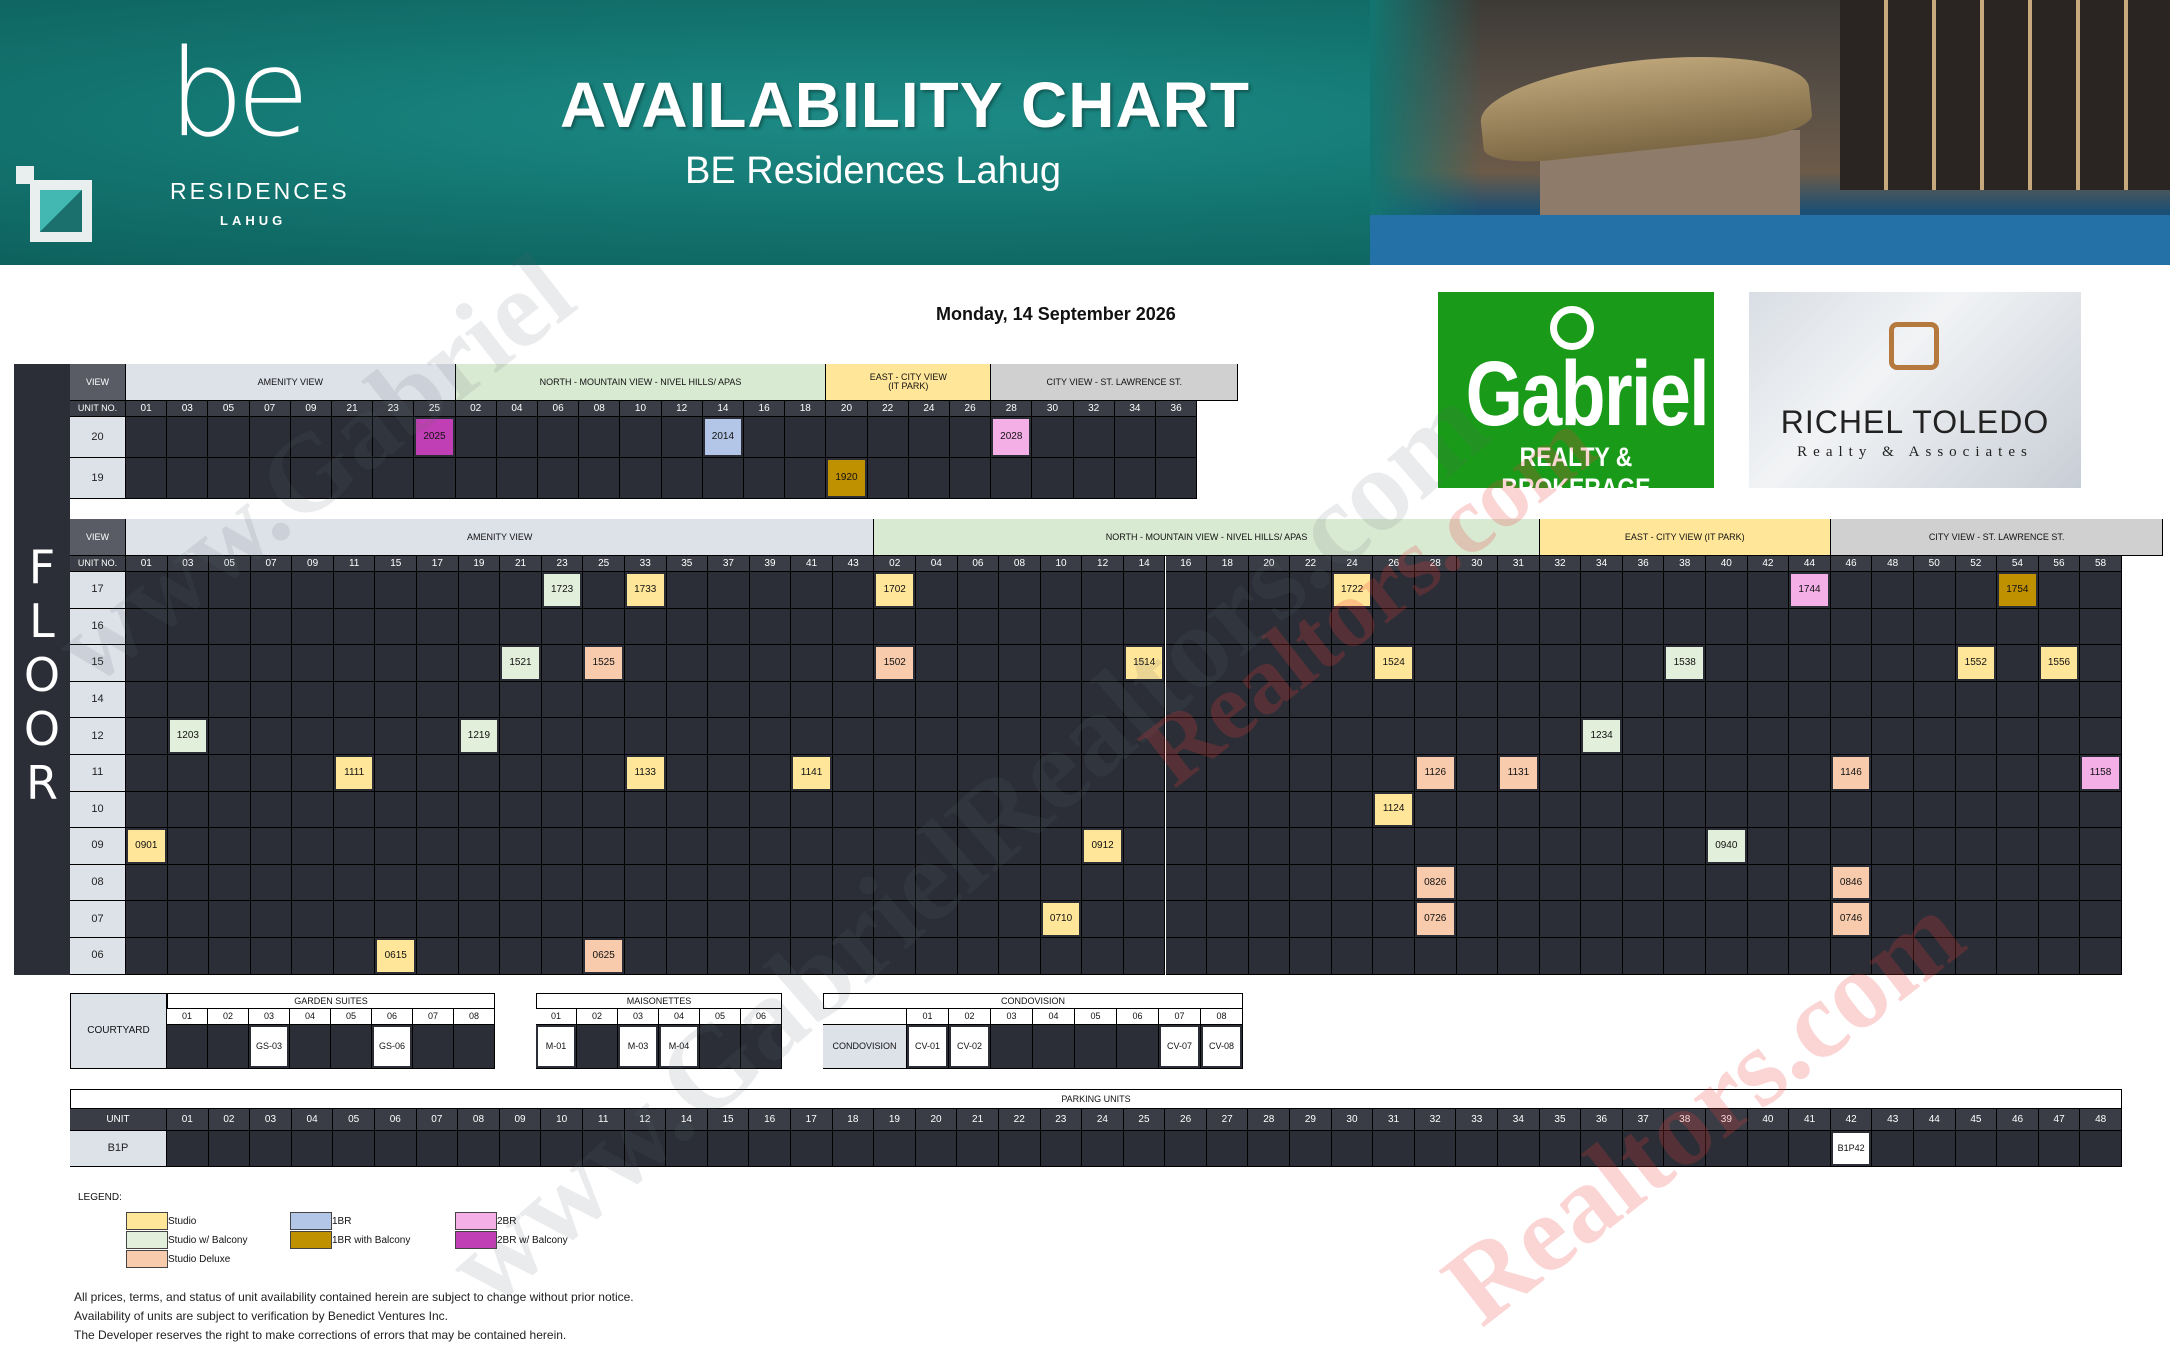 The width and height of the screenshot is (2170, 1350). I want to click on available-unit: 1525, so click(604, 663).